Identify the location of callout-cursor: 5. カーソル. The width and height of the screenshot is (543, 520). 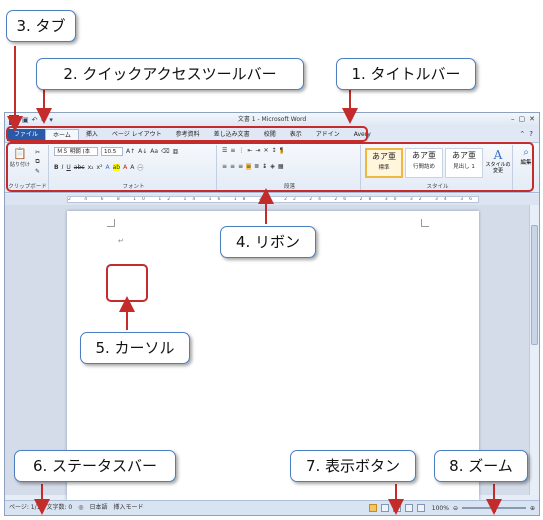
(135, 348).